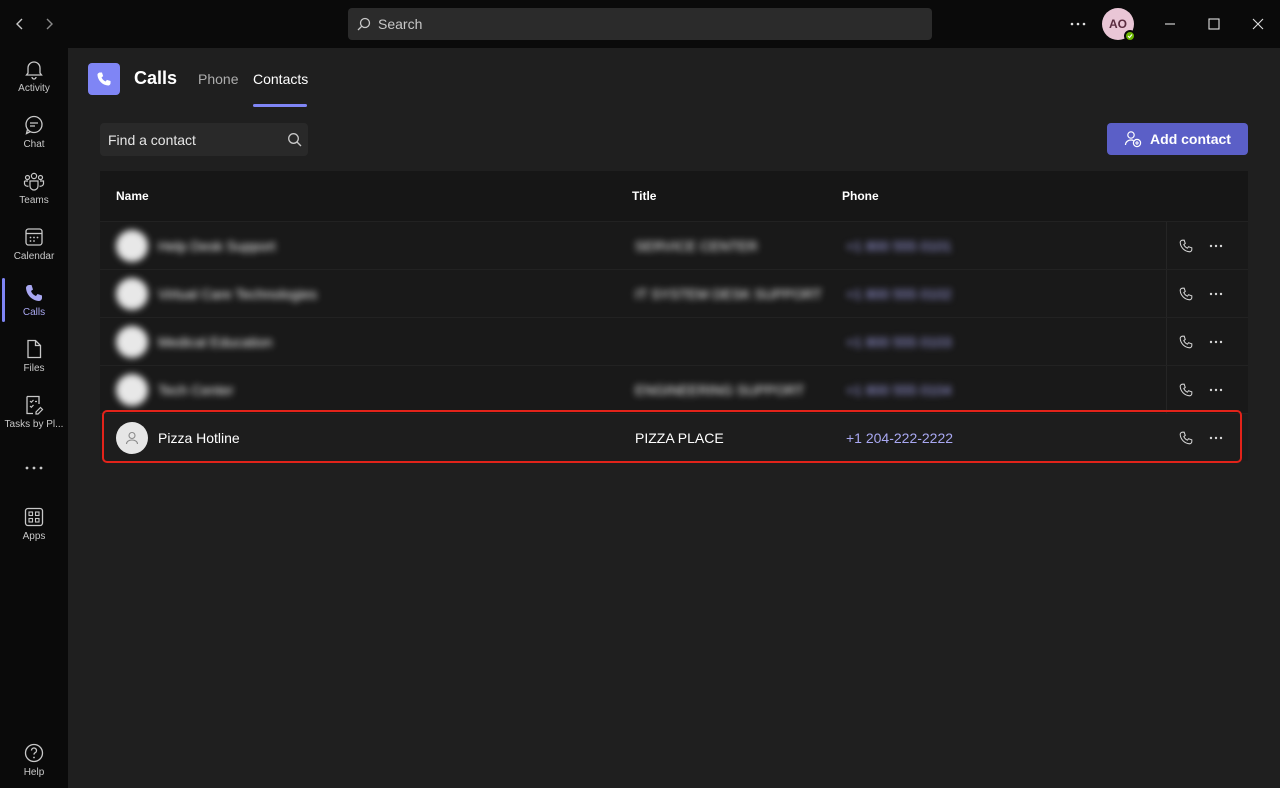 Image resolution: width=1280 pixels, height=788 pixels. I want to click on avatar-initials: AO, so click(1118, 24).